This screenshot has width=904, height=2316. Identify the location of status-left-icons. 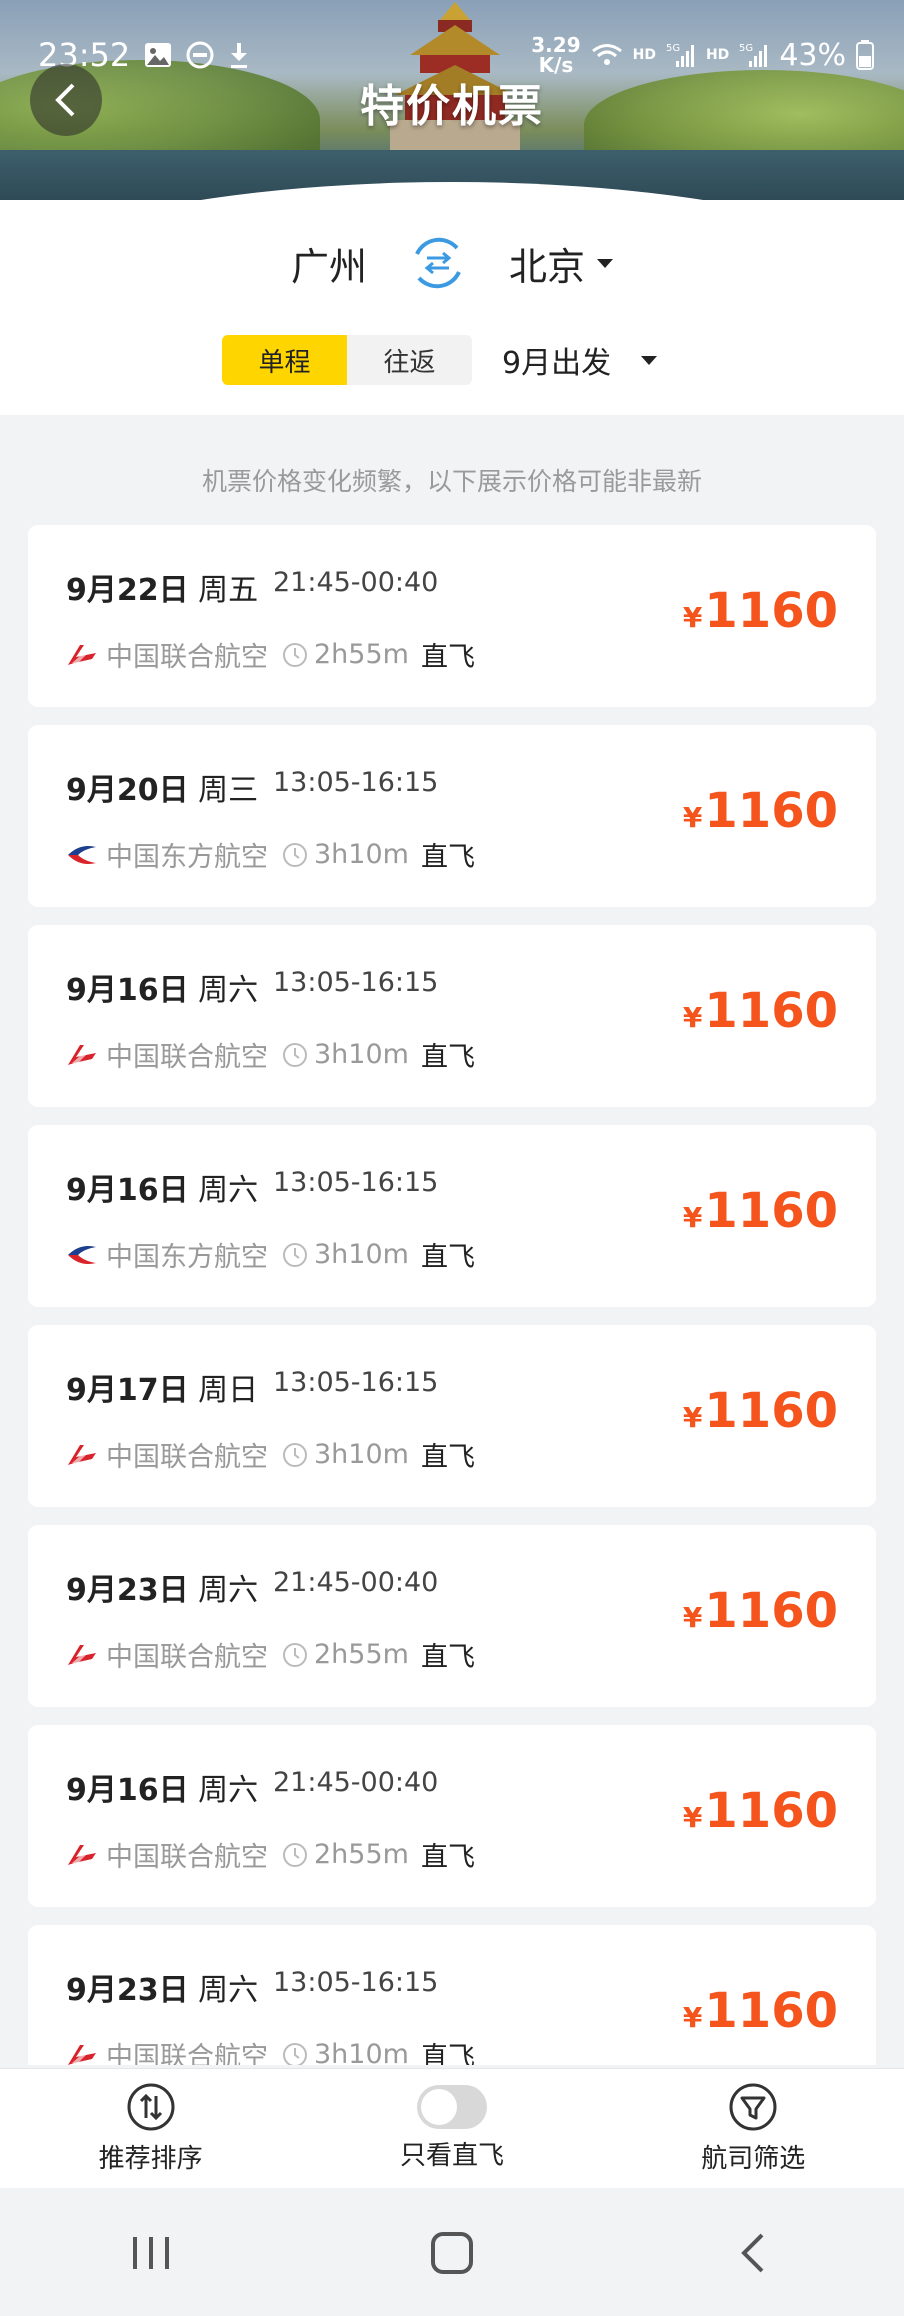
(197, 55).